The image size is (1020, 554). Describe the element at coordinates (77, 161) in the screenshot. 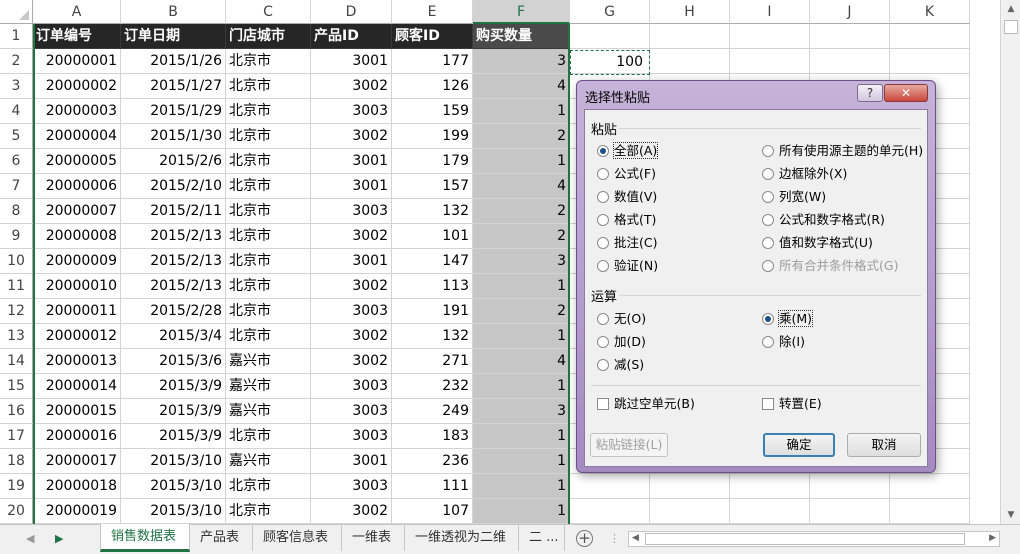

I see `table-cell: 20000005` at that location.